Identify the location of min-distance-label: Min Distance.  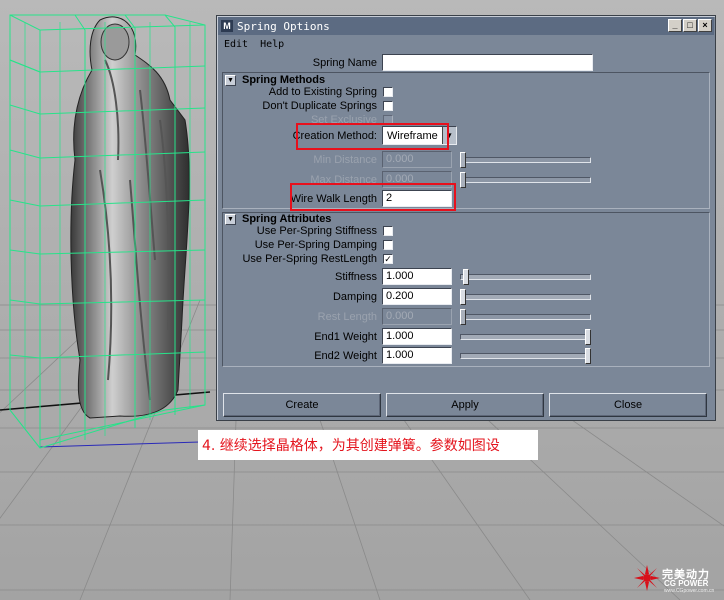
(345, 159).